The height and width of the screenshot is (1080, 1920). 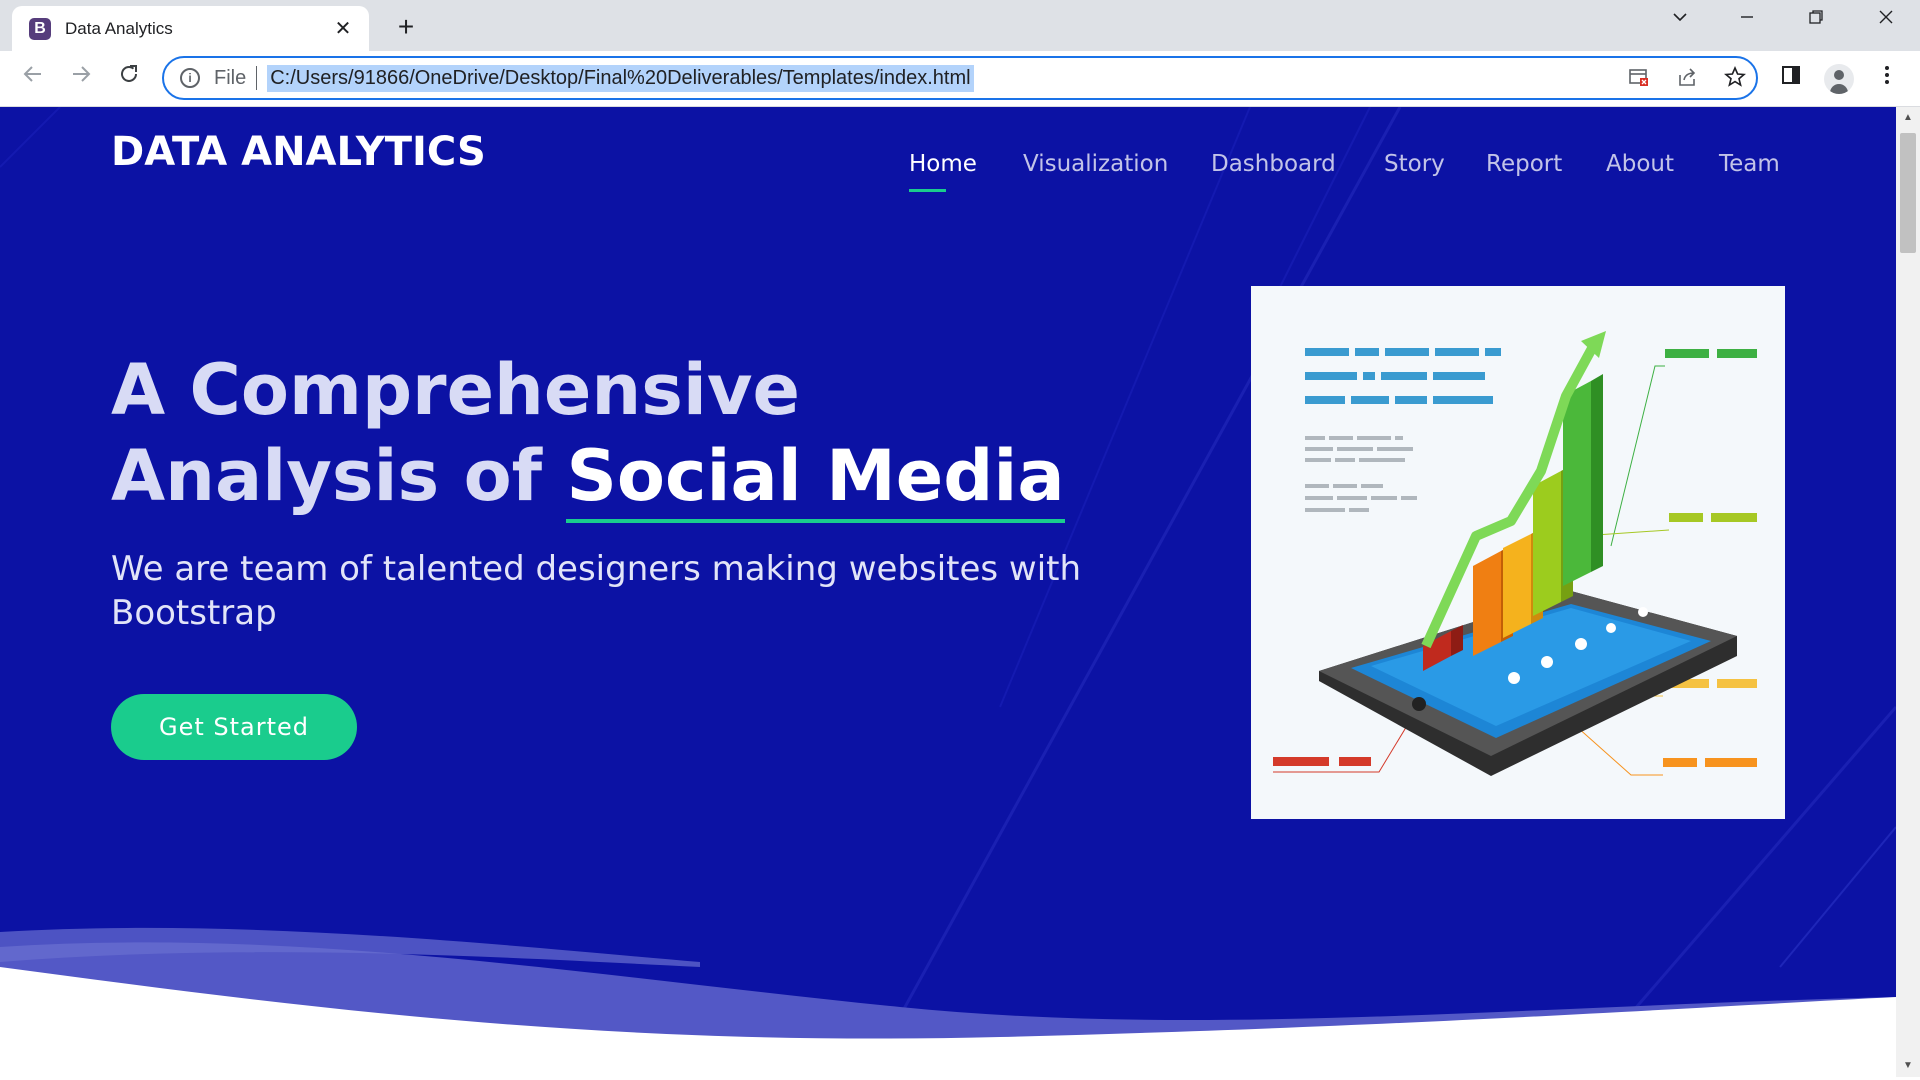 What do you see at coordinates (1749, 164) in the screenshot?
I see `nav-item-team: Team` at bounding box center [1749, 164].